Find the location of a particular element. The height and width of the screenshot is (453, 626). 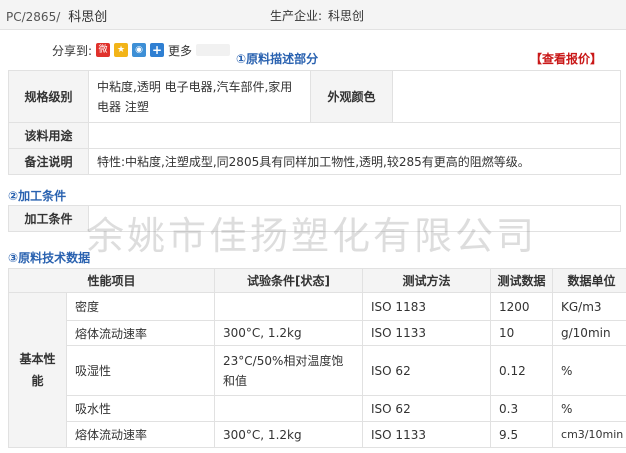

grade-brand: 科思创 is located at coordinates (88, 17).